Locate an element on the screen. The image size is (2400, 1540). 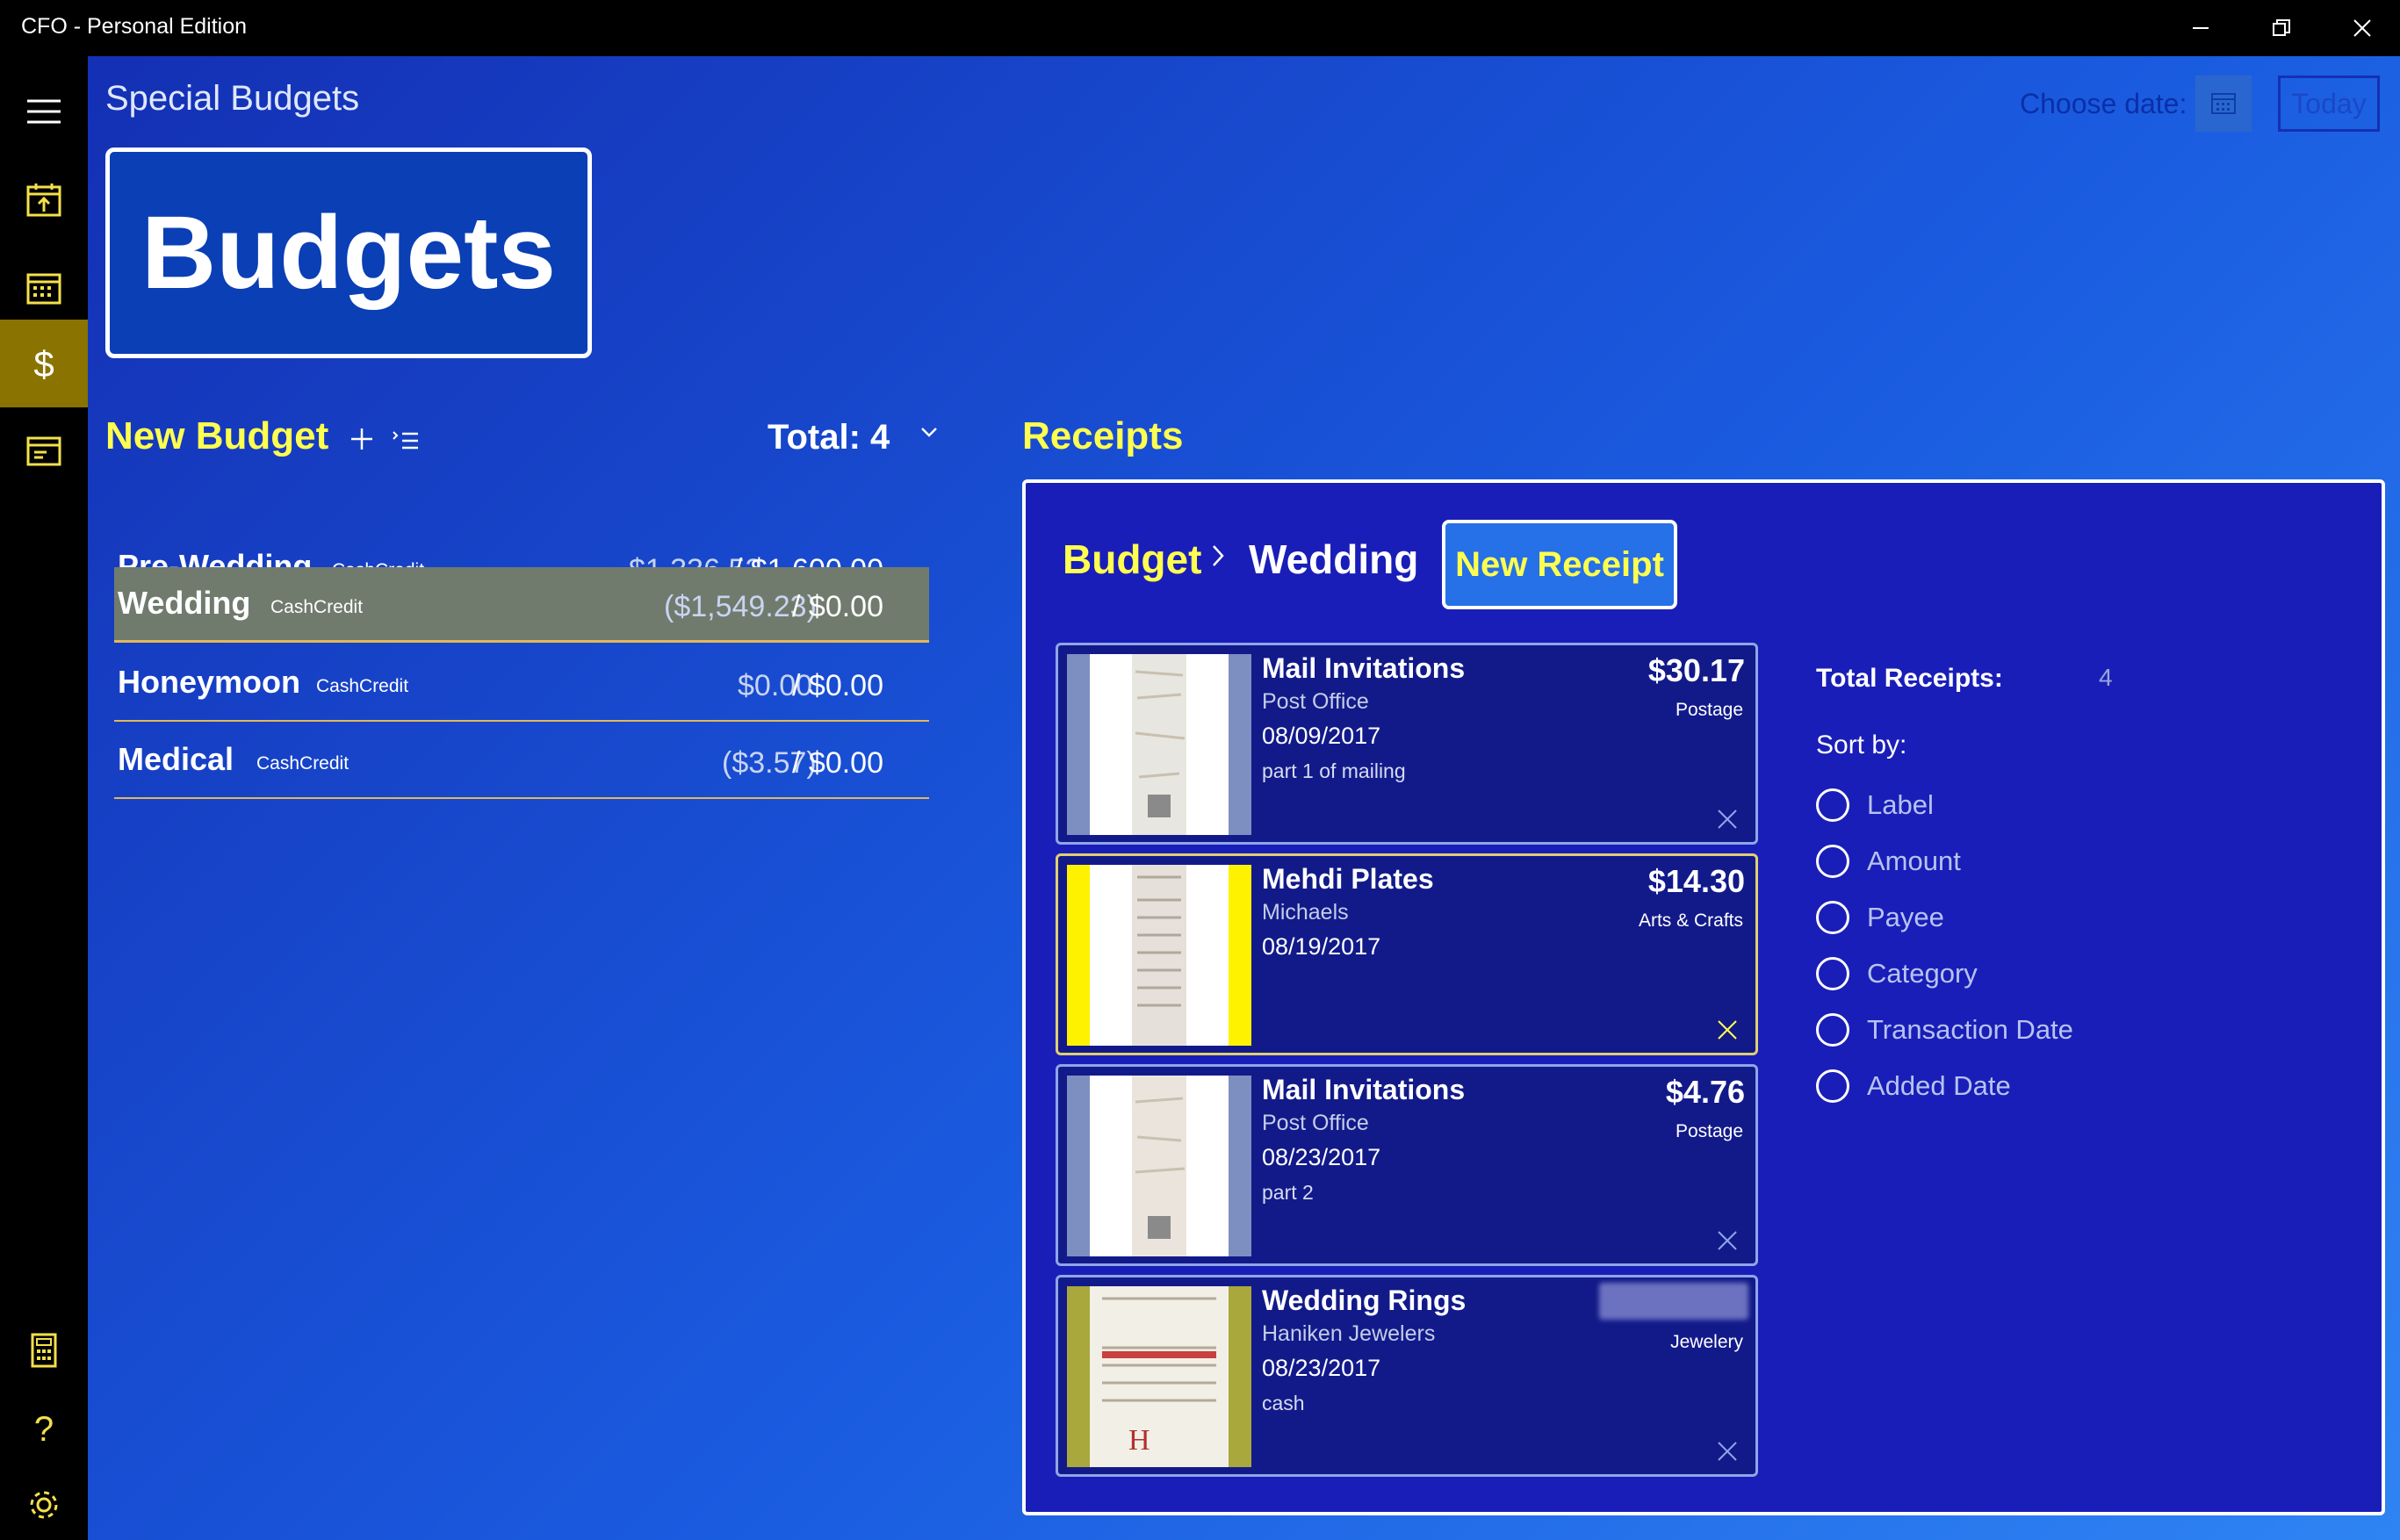
budget-row-honeymoon: Honeymoon CashCredit $0.00 / $0.00 is located at coordinates (521, 684).